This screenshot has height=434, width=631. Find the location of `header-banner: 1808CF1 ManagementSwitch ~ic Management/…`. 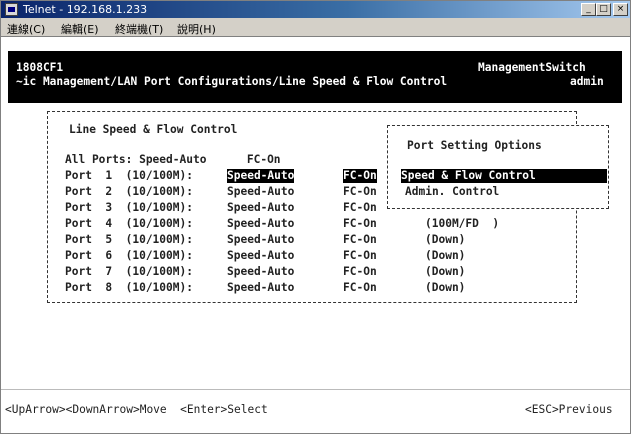

header-banner: 1808CF1 ManagementSwitch ~ic Management/… is located at coordinates (315, 77).